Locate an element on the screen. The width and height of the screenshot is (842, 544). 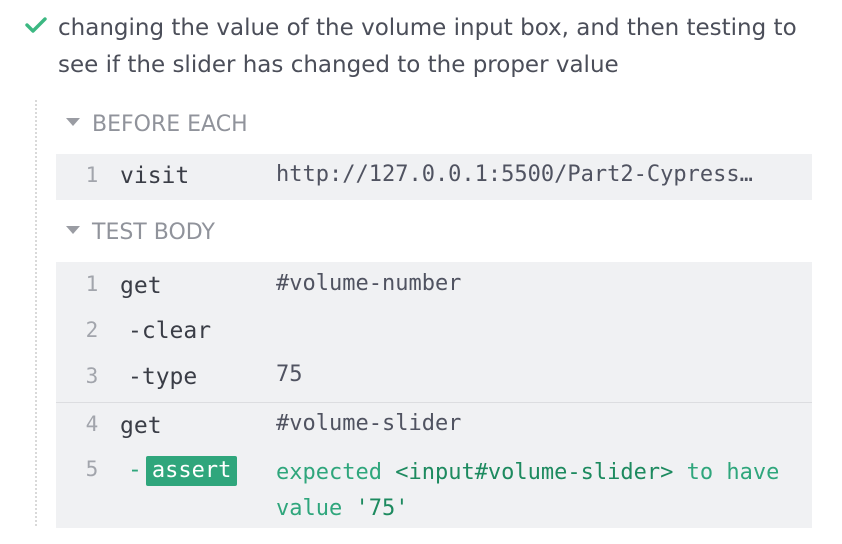
hooks-gutter is located at coordinates (36, 313).